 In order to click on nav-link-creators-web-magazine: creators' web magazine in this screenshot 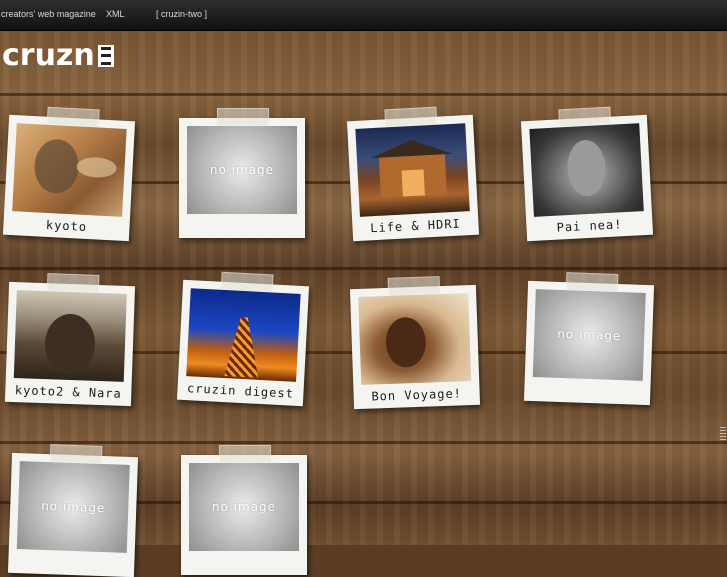, I will do `click(48, 14)`.